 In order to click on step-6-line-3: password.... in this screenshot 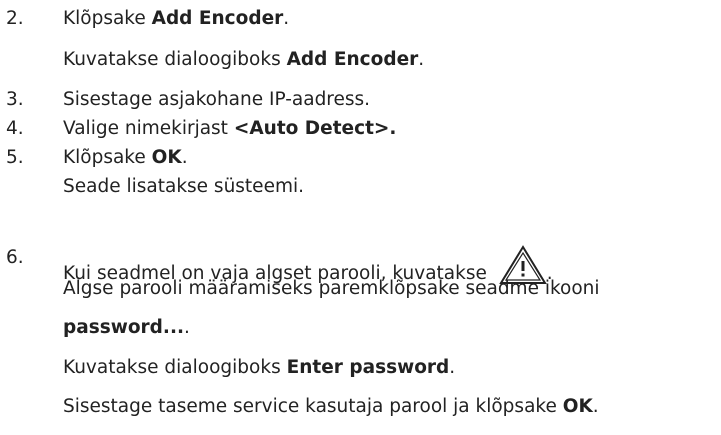, I will do `click(126, 327)`.